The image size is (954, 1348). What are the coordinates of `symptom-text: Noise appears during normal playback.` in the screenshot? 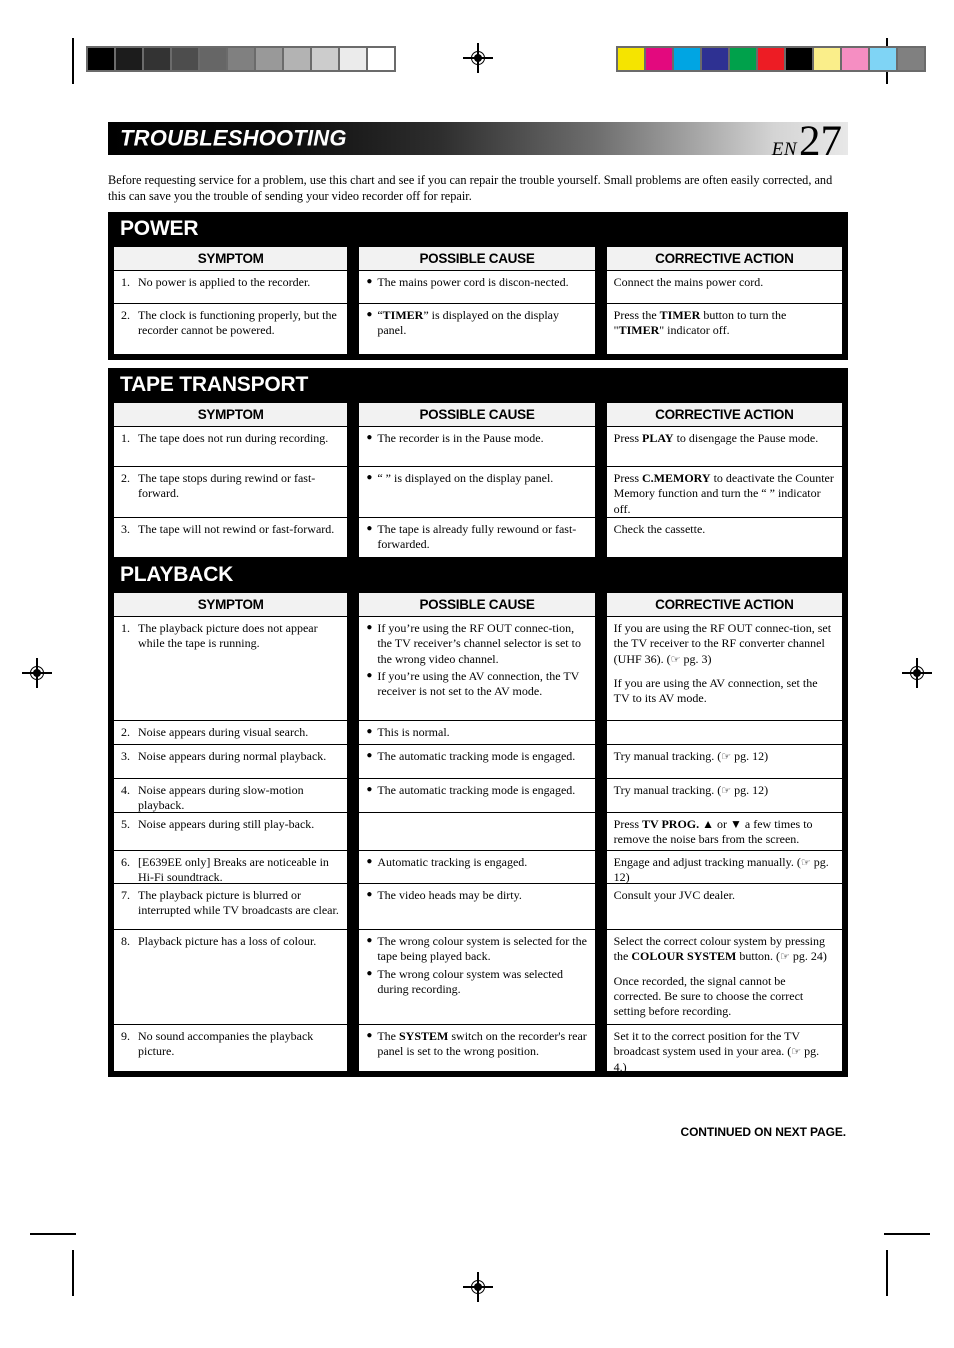 It's located at (232, 756).